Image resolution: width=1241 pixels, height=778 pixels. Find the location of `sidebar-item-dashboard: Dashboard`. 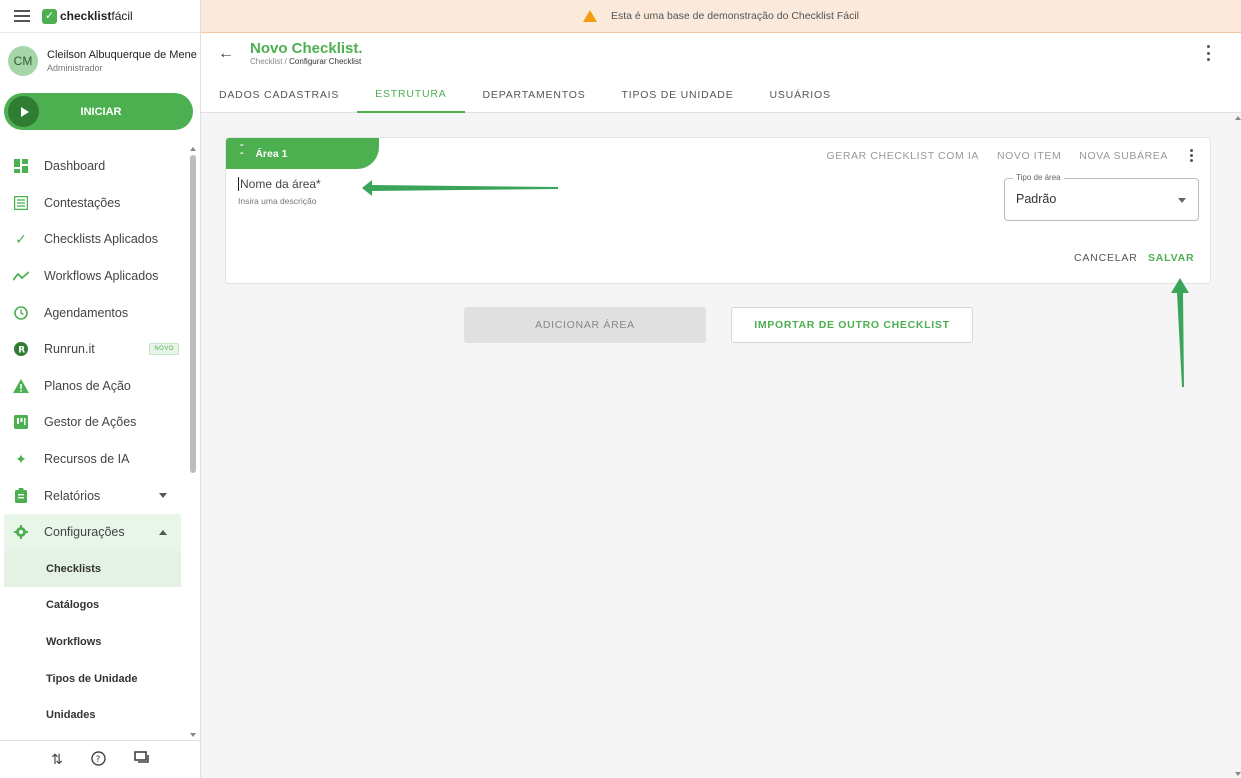

sidebar-item-dashboard: Dashboard is located at coordinates (92, 166).